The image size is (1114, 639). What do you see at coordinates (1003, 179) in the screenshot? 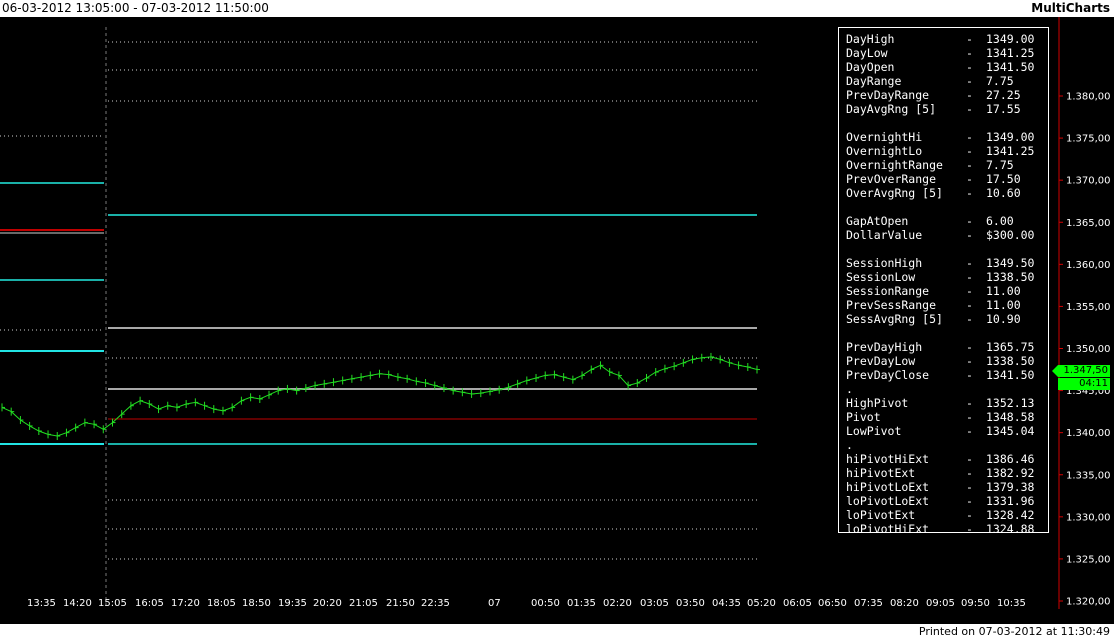
I see `stat-value: 17.50` at bounding box center [1003, 179].